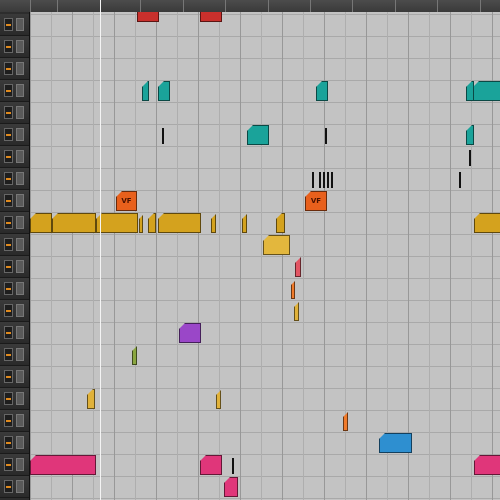  Describe the element at coordinates (100, 250) in the screenshot. I see `playhead-marker` at that location.